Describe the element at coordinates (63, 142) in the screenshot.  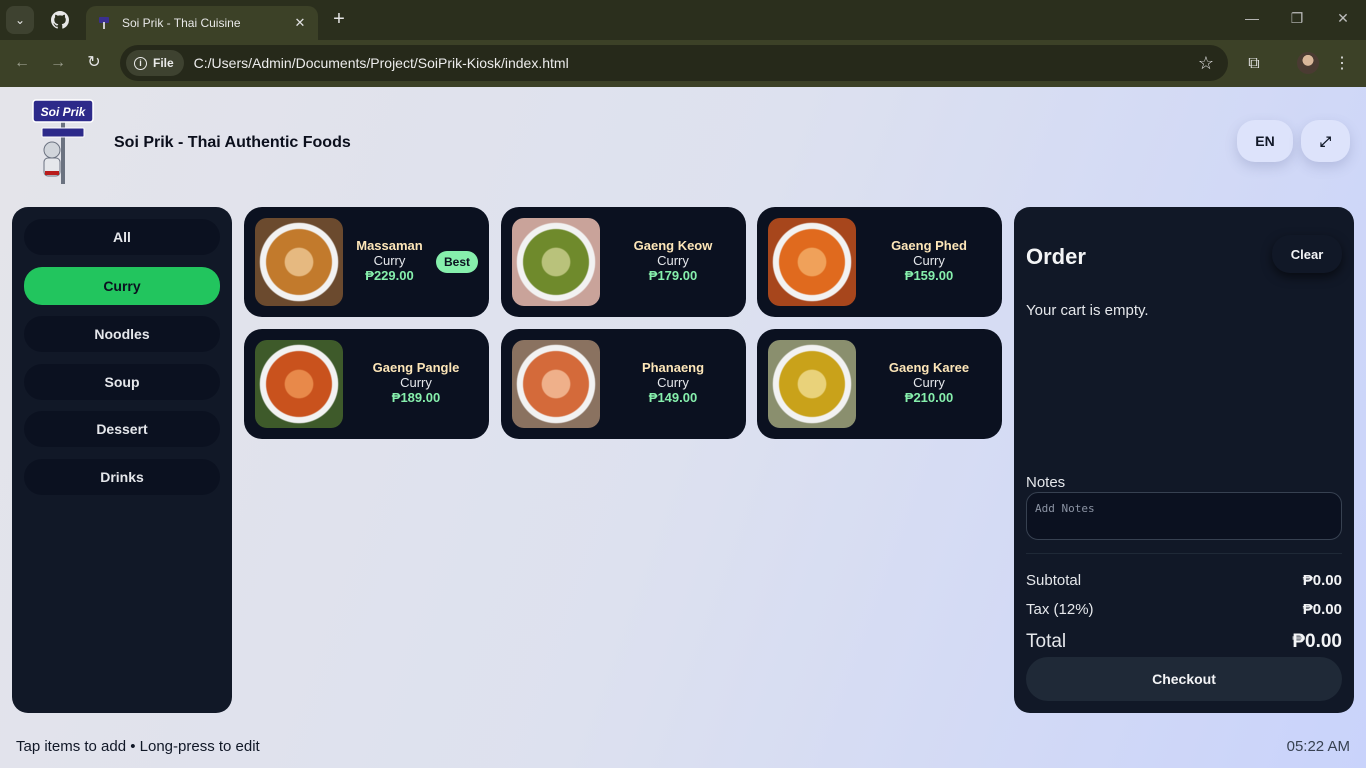
I see `soi-prik-logo: Soi Prik` at that location.